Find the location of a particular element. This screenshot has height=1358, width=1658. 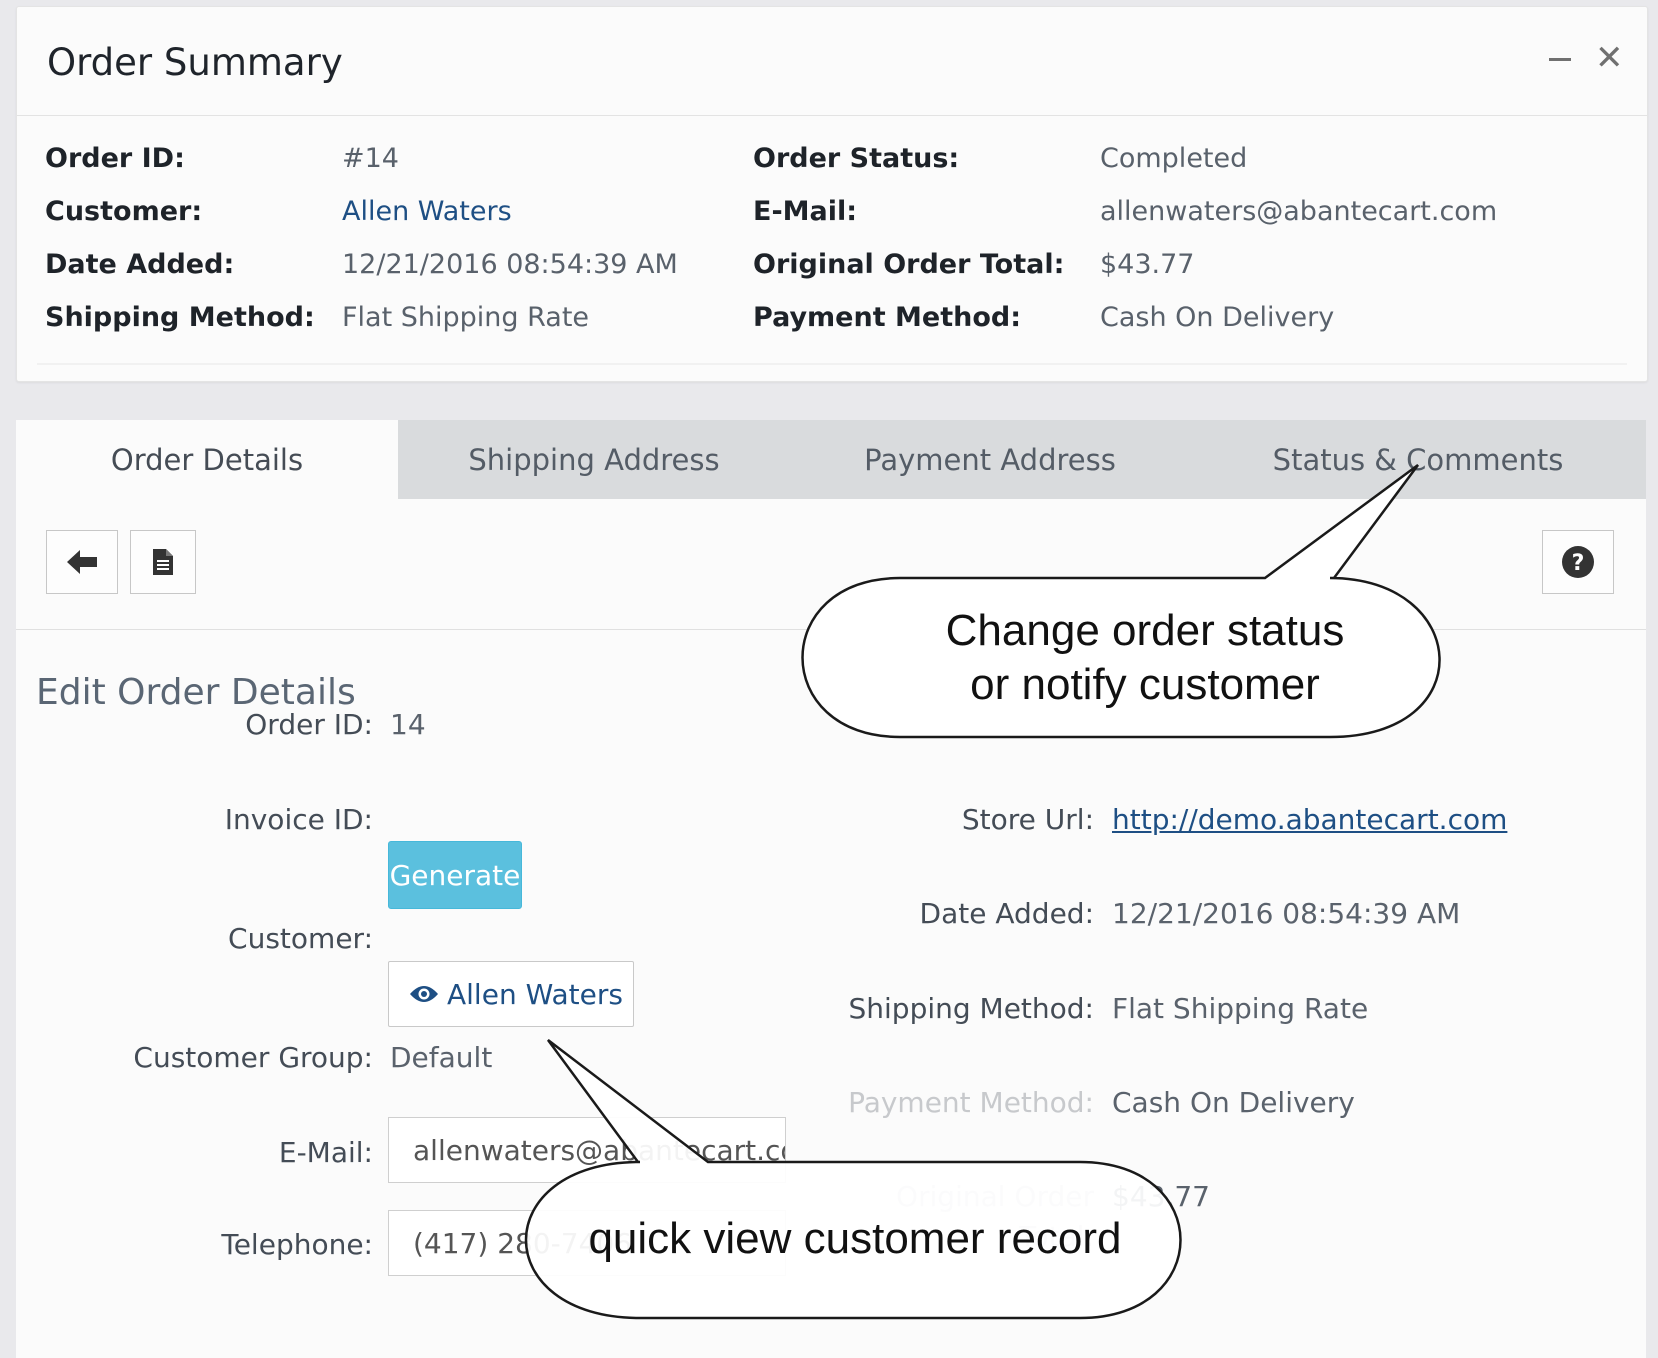

customer-group-value: Default is located at coordinates (441, 1057).